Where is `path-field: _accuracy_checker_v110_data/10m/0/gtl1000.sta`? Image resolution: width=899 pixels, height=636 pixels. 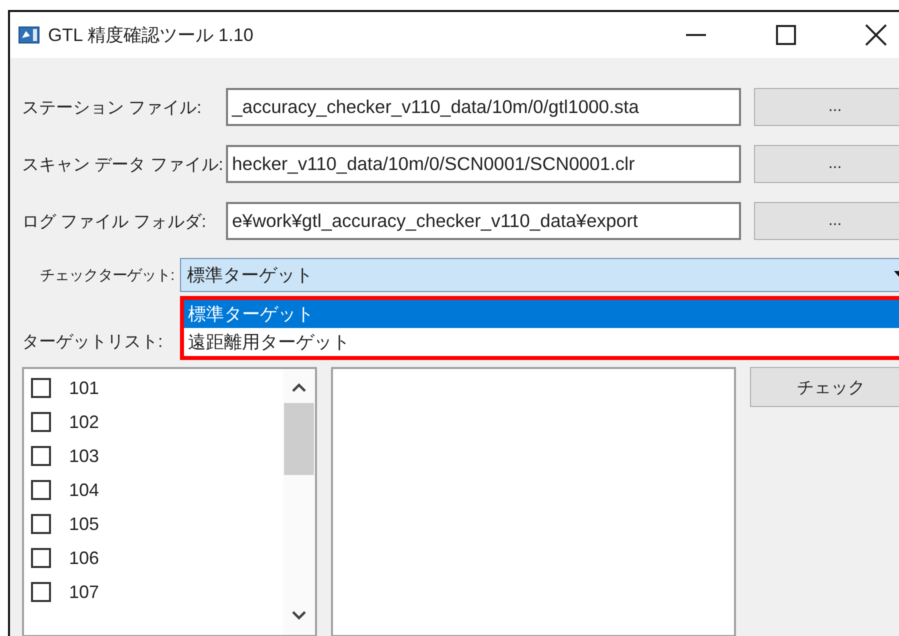
path-field: _accuracy_checker_v110_data/10m/0/gtl1000.sta is located at coordinates (483, 107).